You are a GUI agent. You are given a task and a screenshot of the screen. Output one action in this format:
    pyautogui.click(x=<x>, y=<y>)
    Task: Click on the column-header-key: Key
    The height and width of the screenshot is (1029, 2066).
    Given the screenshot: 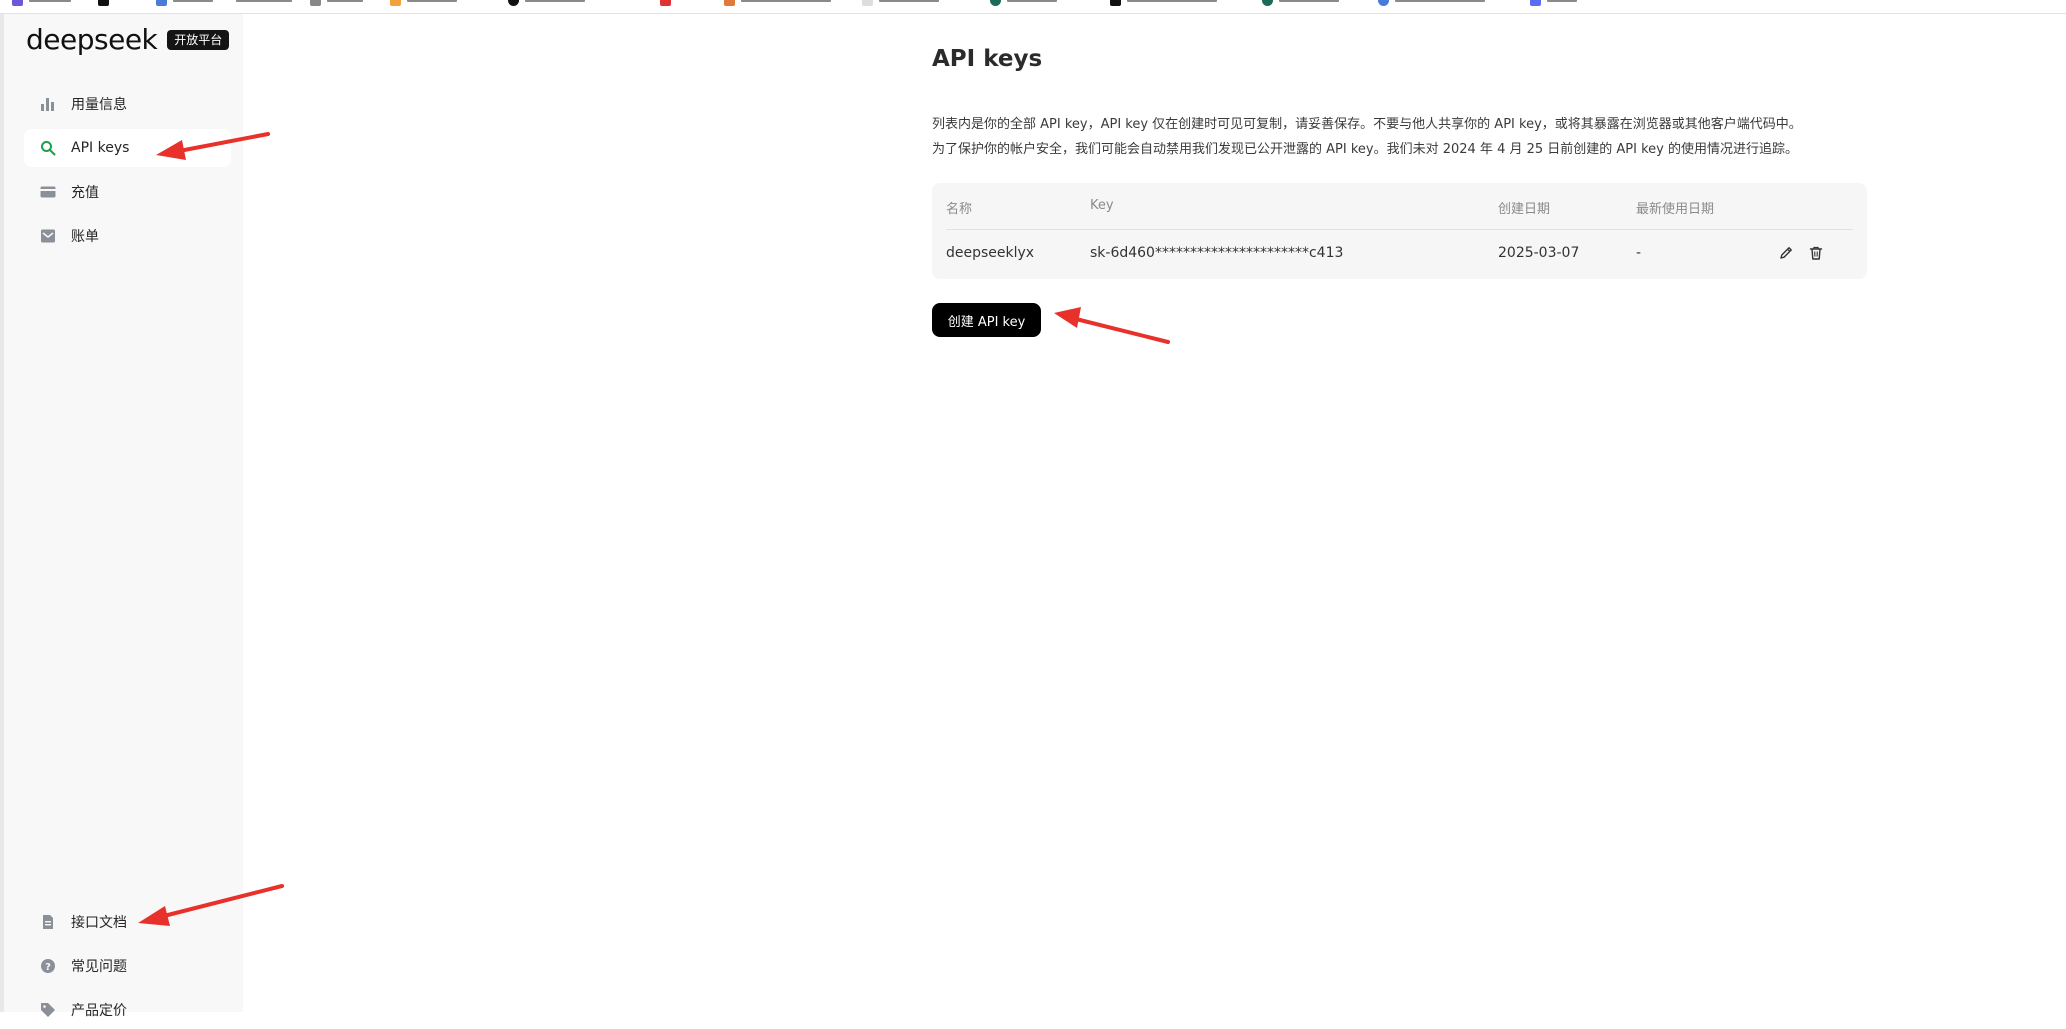 What is the action you would take?
    pyautogui.click(x=1102, y=205)
    